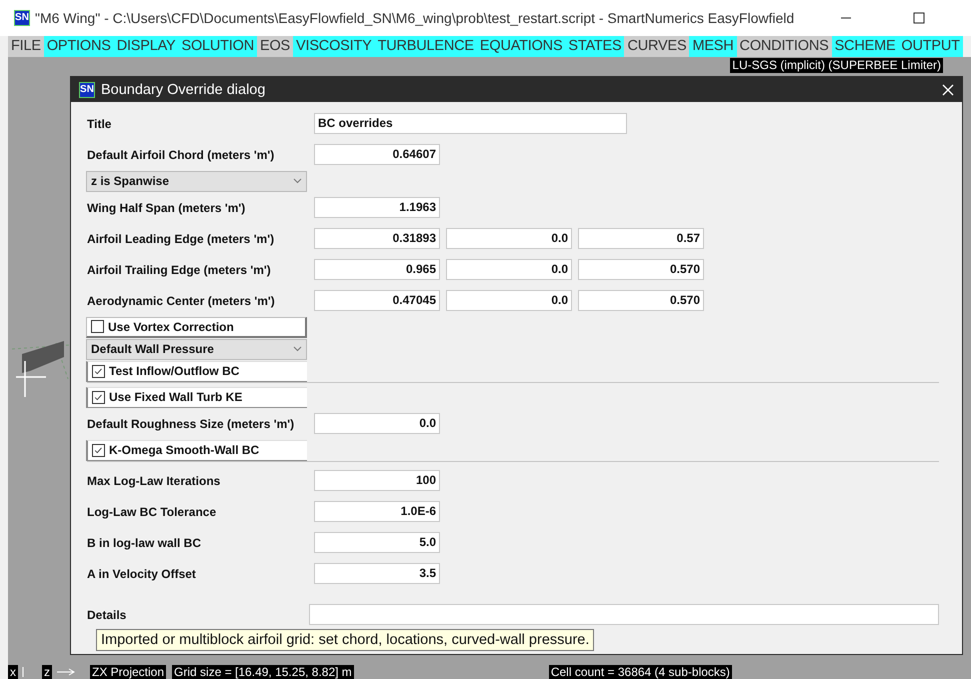 The width and height of the screenshot is (971, 679). What do you see at coordinates (217, 46) in the screenshot?
I see `menu-item: SOLUTION` at bounding box center [217, 46].